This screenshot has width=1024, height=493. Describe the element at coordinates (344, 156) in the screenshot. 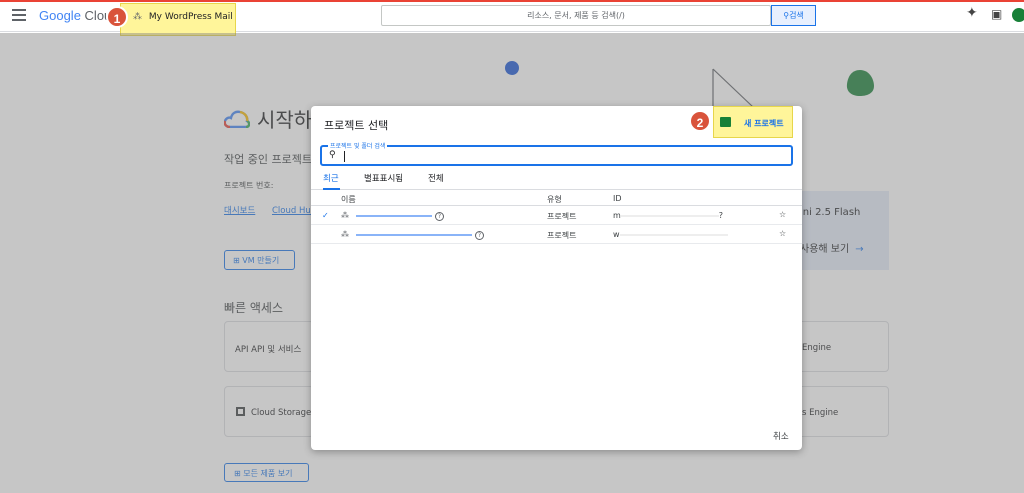

I see `text-caret` at that location.